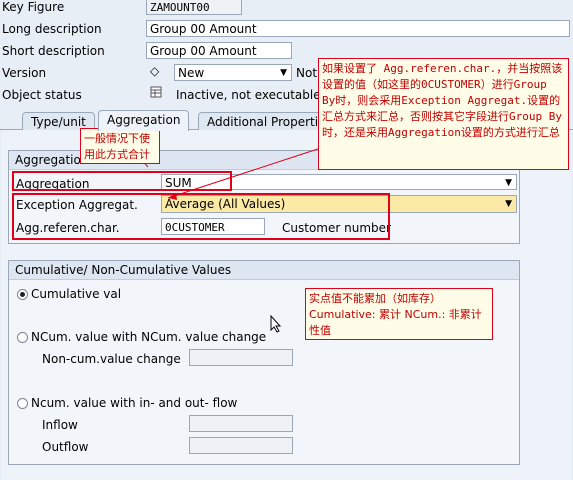 The width and height of the screenshot is (573, 480). I want to click on annotation-note-cumulative: 实点值不能累加（如库存）Cumulative: 累计 NCum.: 非累计性值, so click(399, 314).